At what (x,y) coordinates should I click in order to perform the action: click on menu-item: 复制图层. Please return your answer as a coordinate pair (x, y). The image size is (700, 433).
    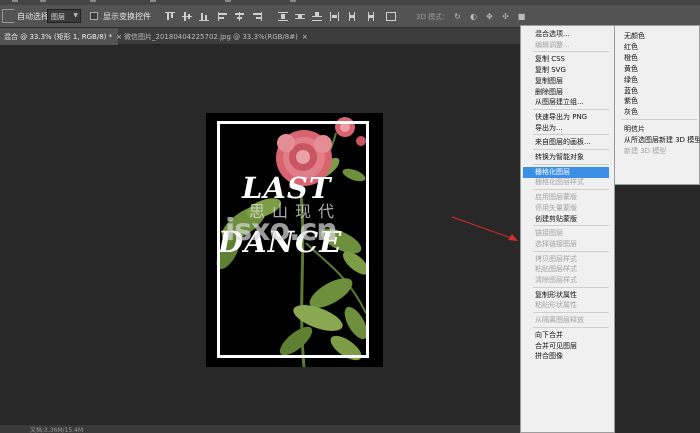
    Looking at the image, I should click on (567, 81).